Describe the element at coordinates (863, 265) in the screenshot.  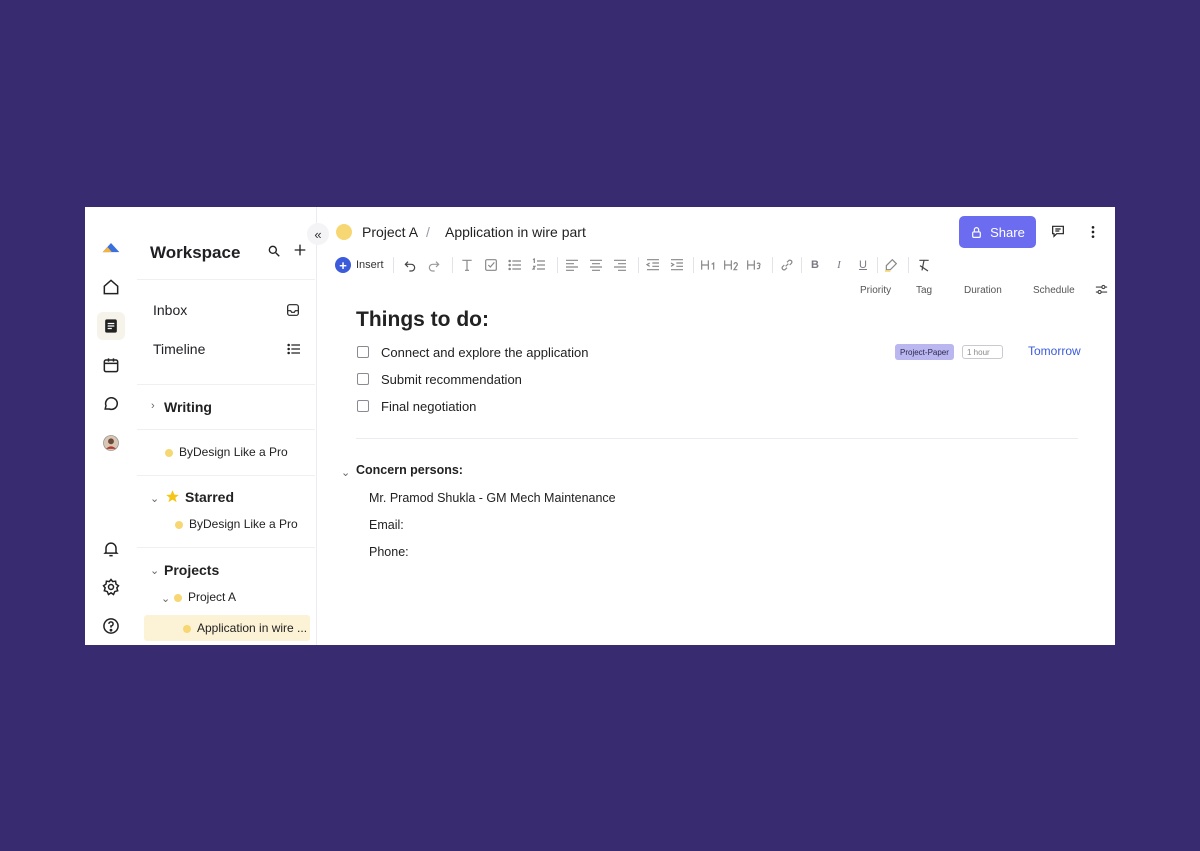
I see `underline-icon: U` at that location.